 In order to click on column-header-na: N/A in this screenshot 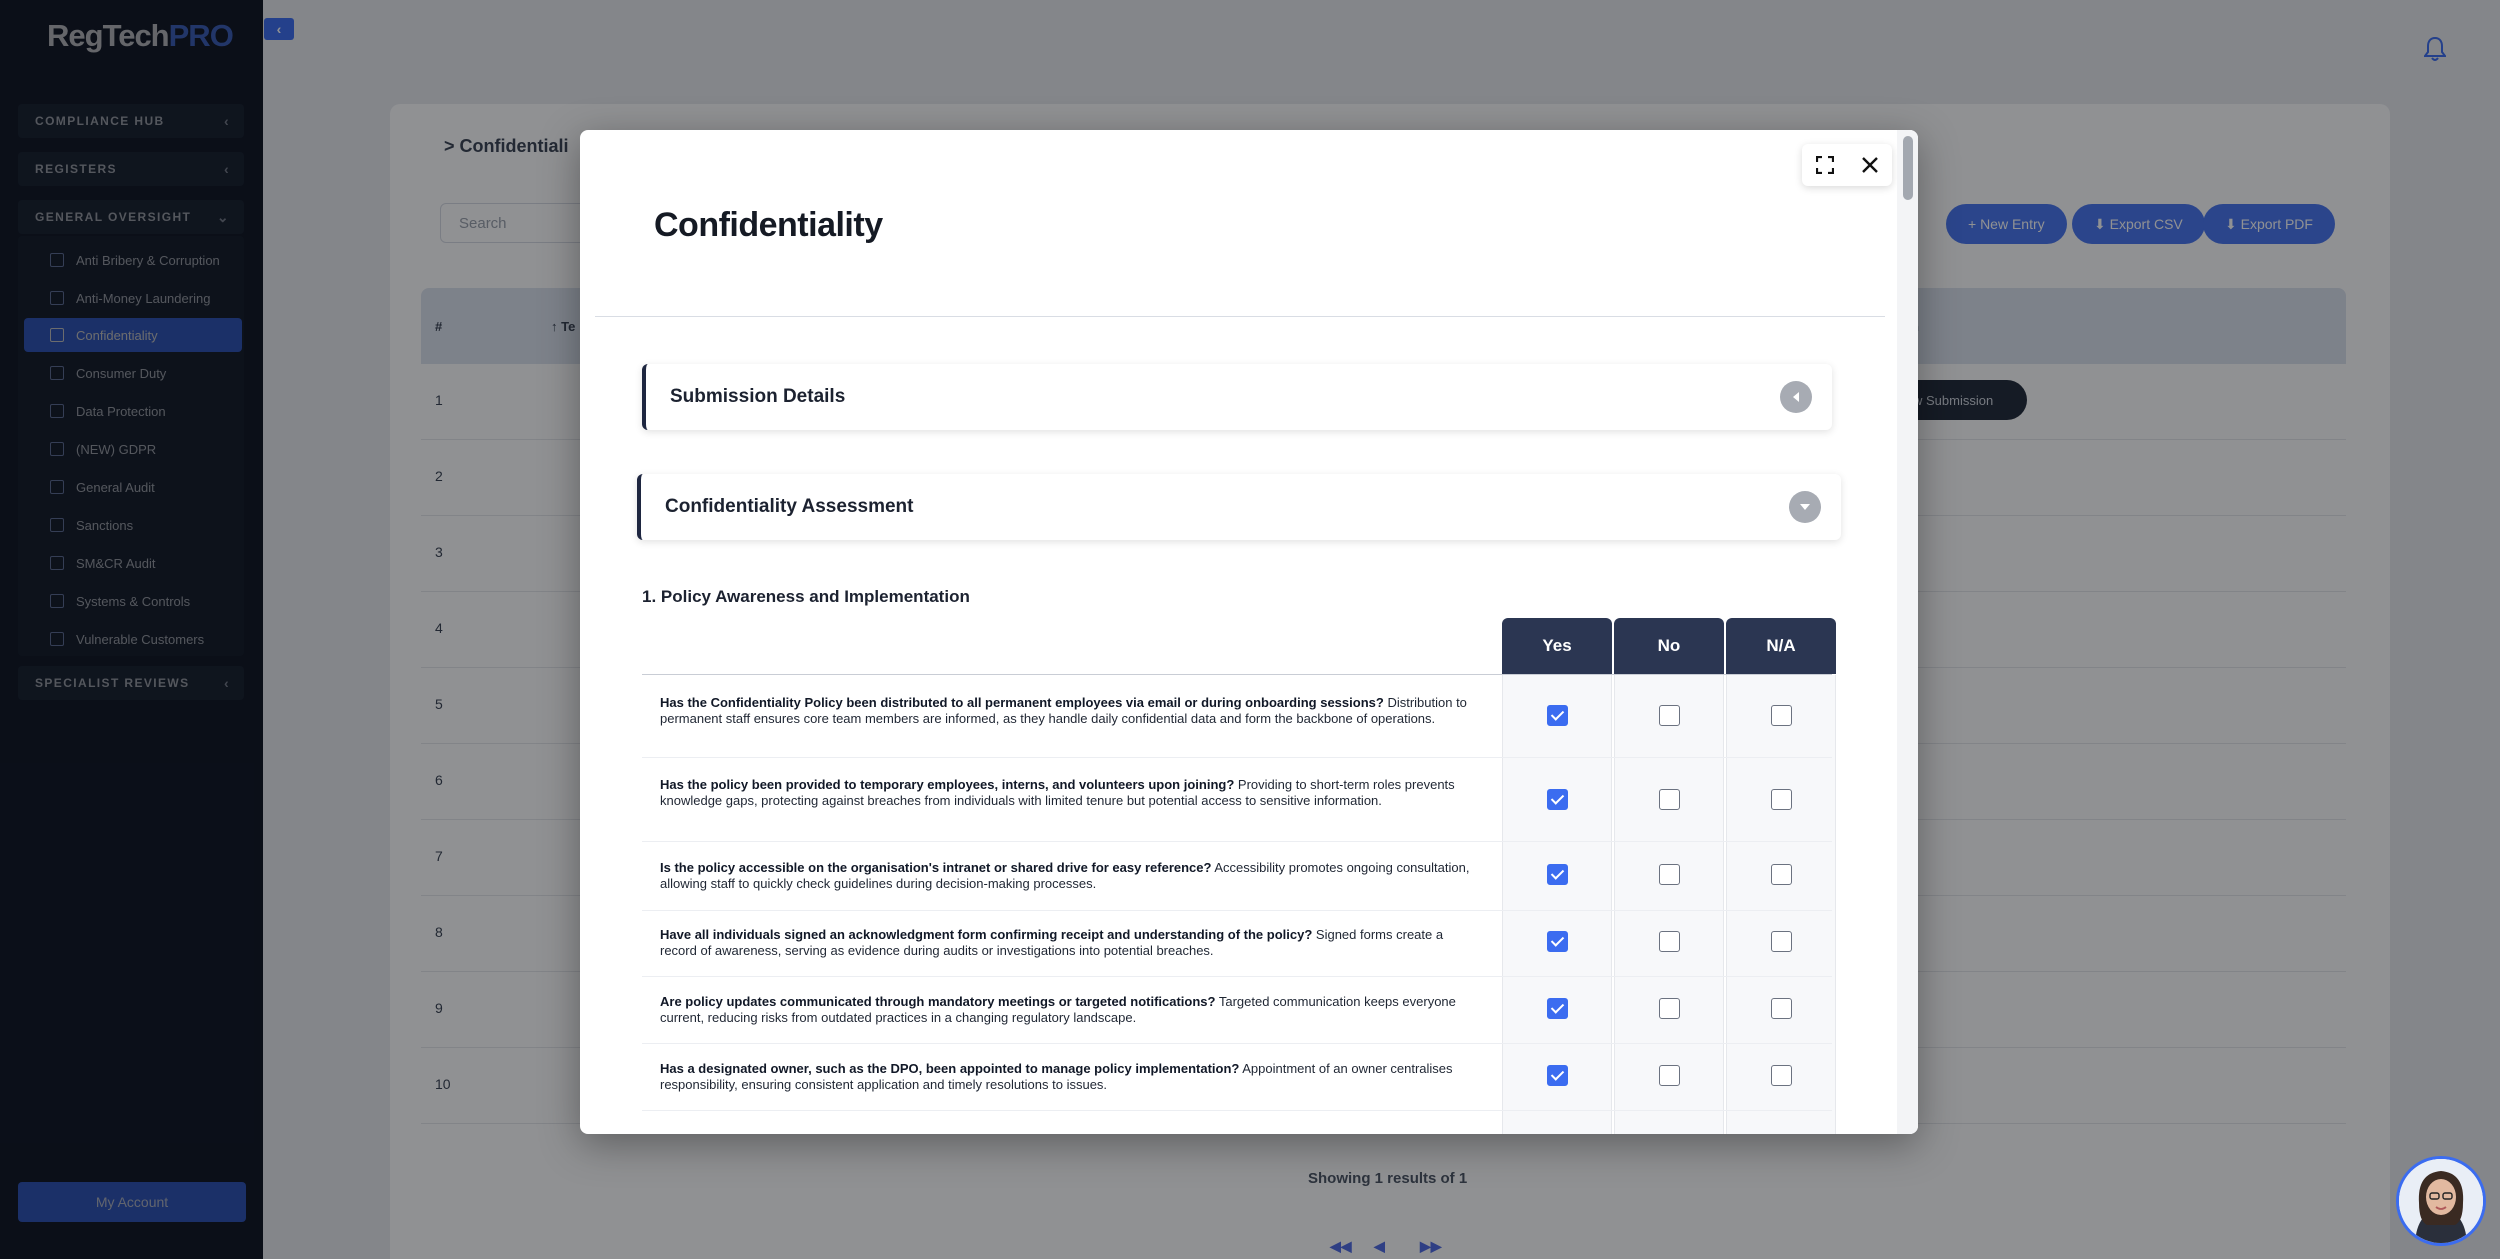, I will do `click(1781, 646)`.